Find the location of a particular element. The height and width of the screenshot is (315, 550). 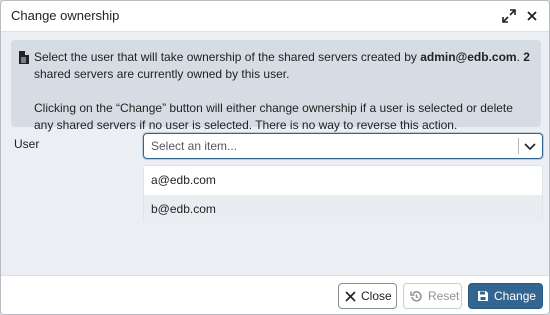

owner-email: admin@edb.com is located at coordinates (468, 57).